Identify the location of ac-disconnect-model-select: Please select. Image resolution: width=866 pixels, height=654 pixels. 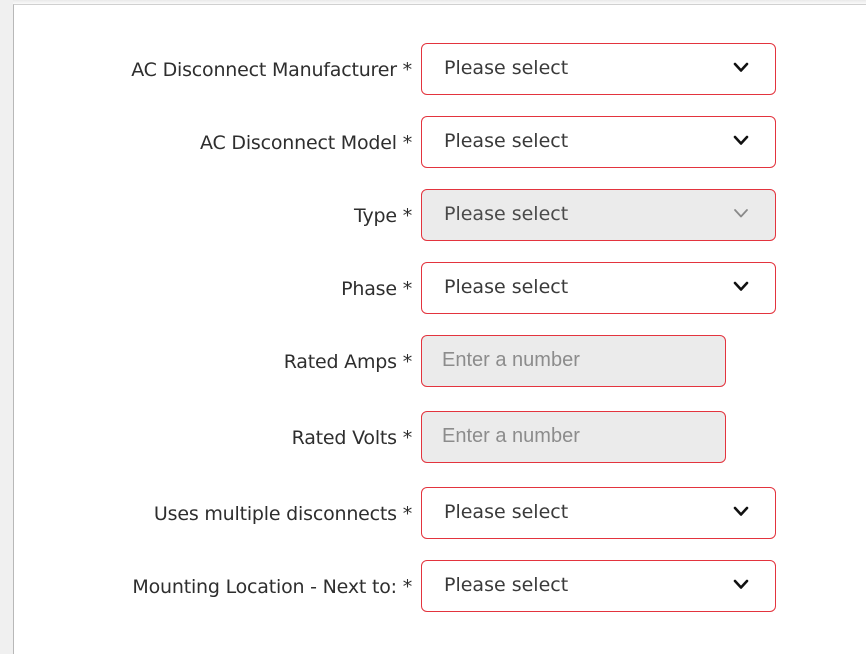
(598, 142).